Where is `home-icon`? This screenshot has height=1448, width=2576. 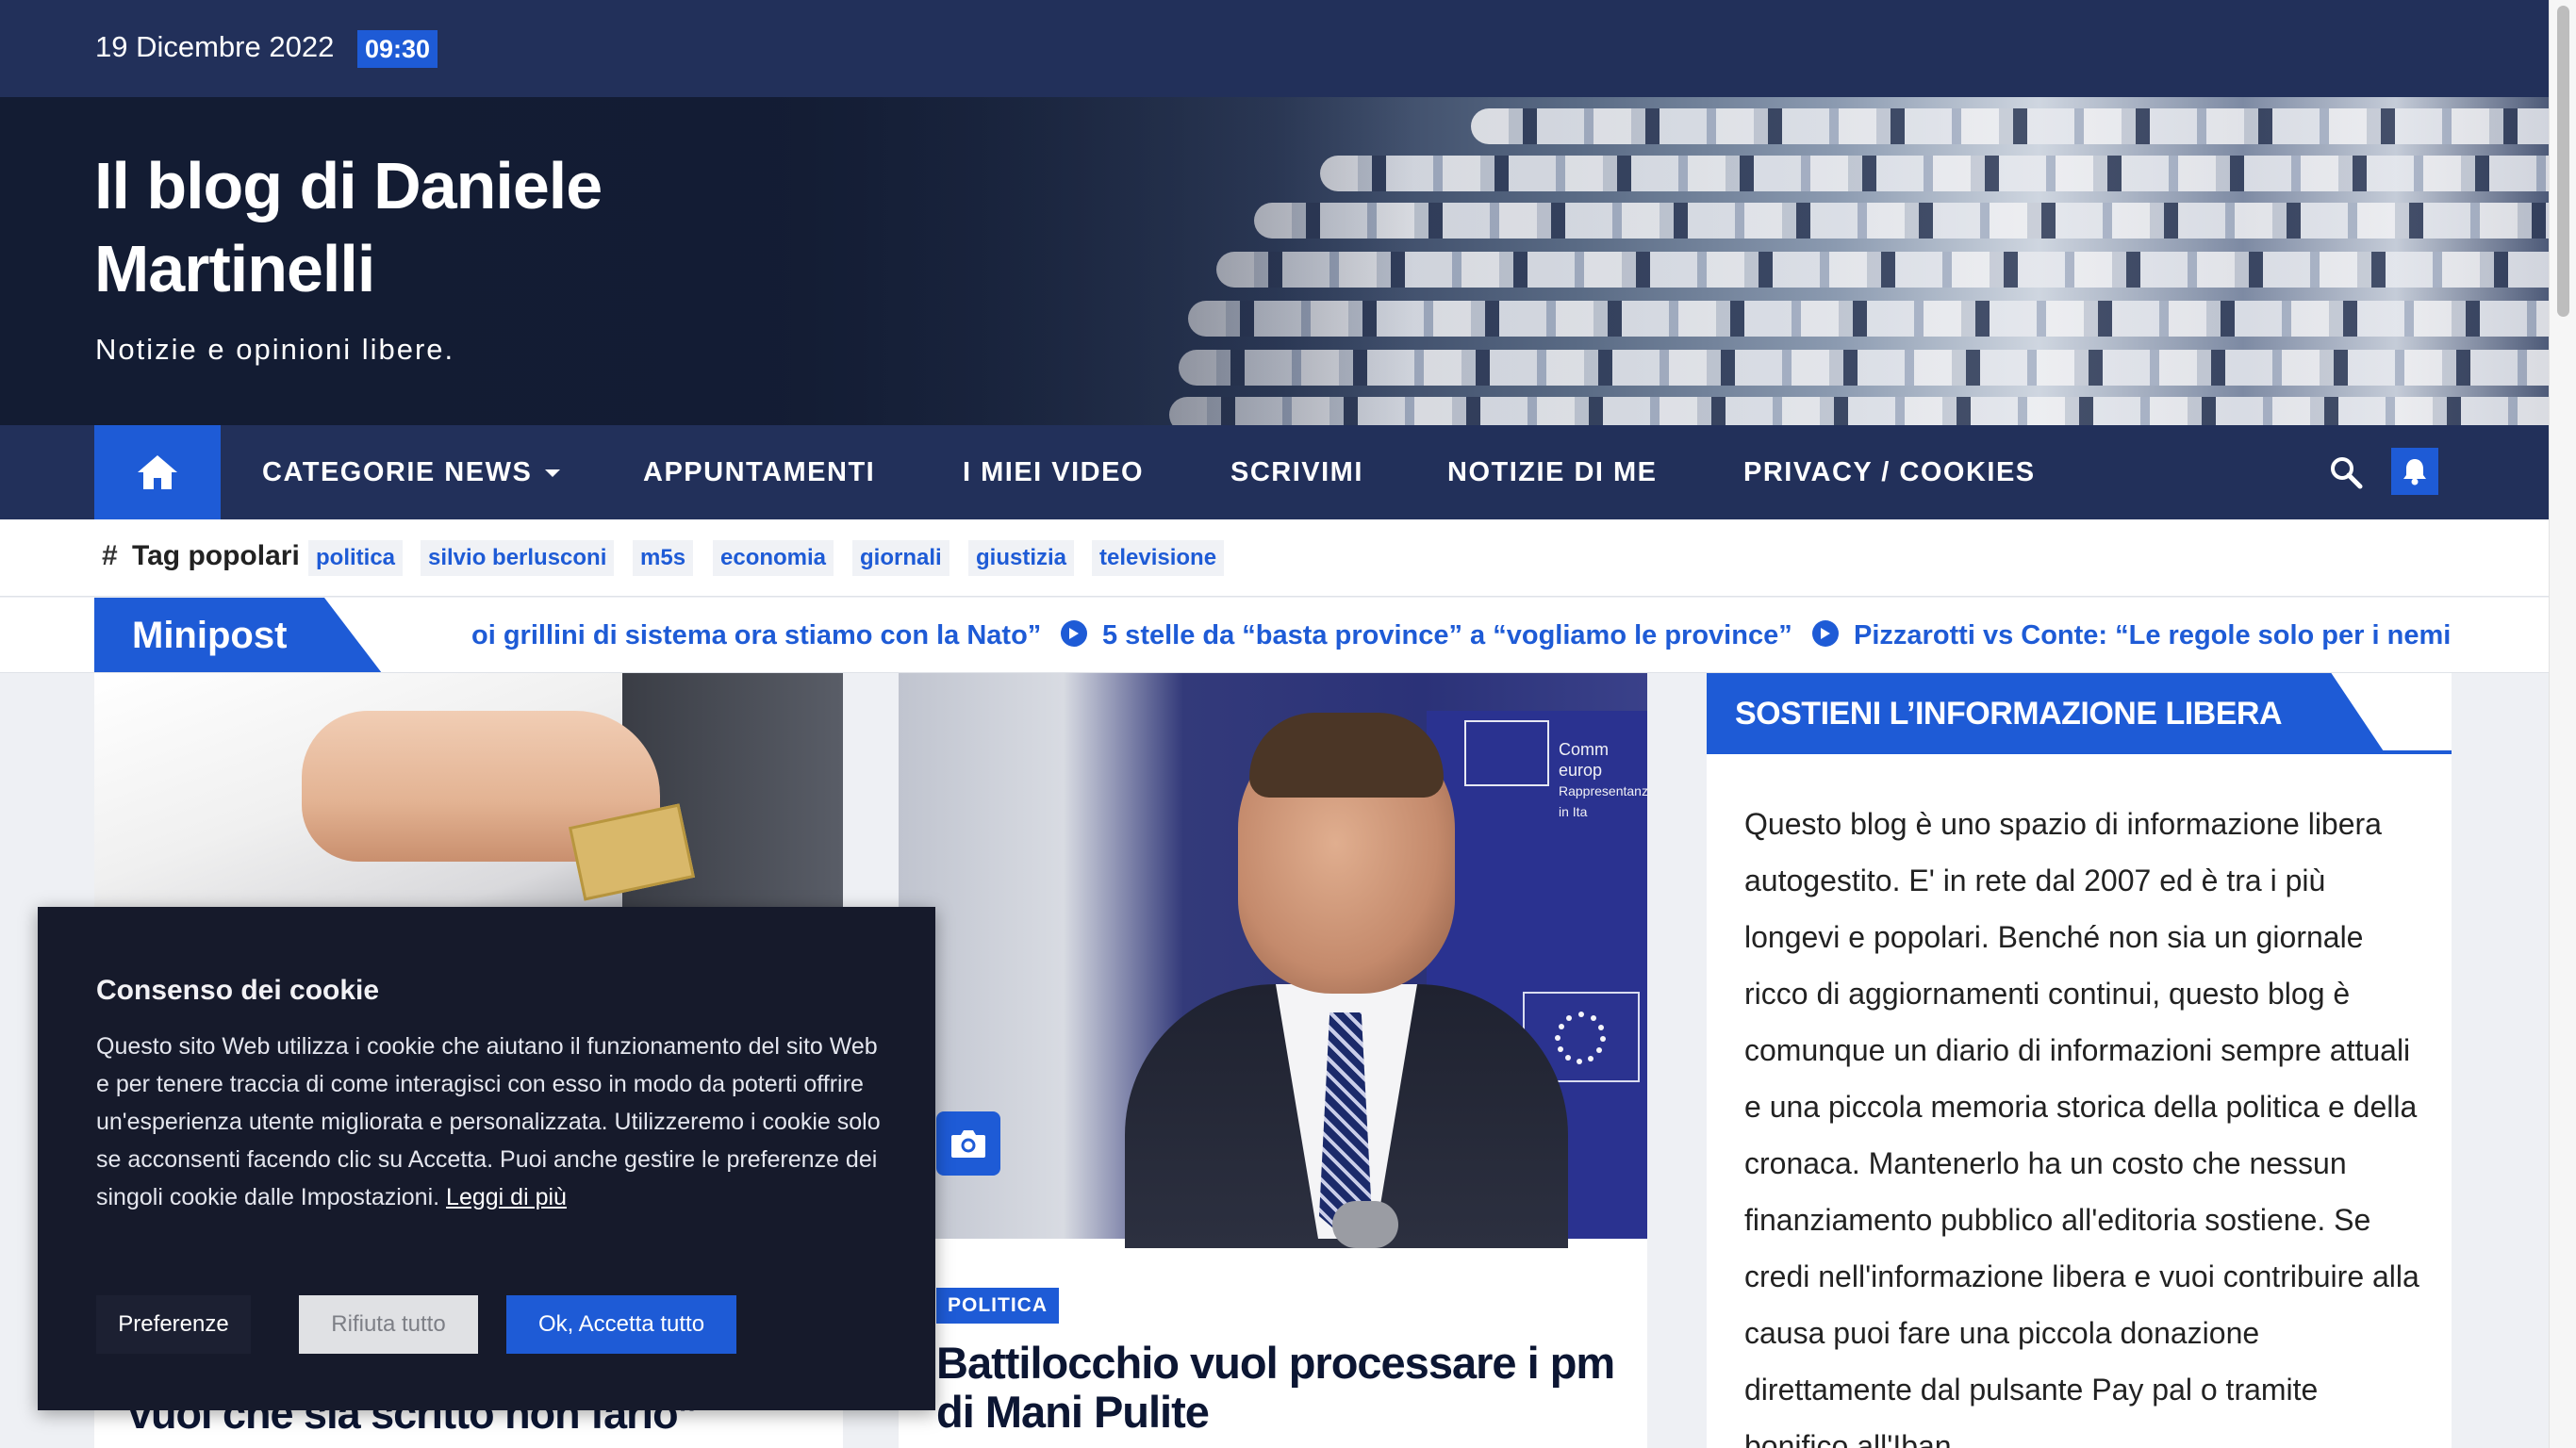
home-icon is located at coordinates (157, 472).